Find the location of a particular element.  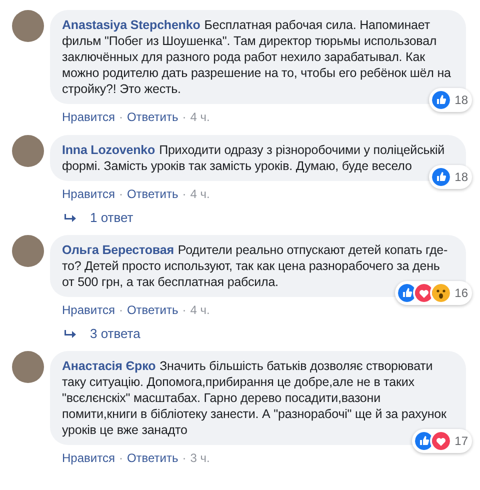

replies-link: 1 ответ is located at coordinates (112, 218).